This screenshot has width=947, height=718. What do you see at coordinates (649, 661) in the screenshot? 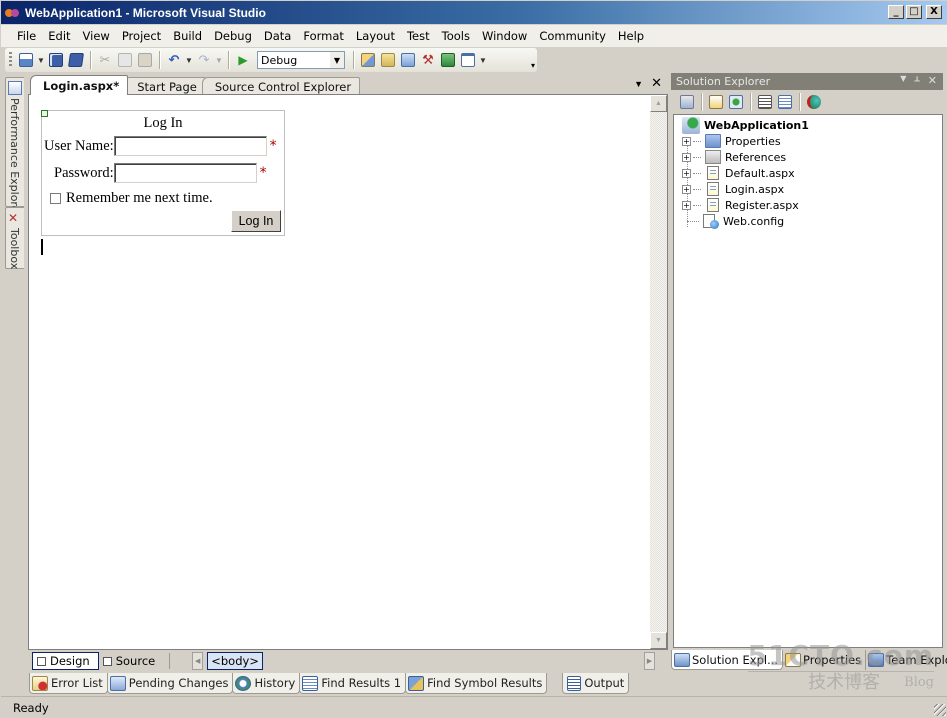
I see `tag-nav-right-button: ▶` at bounding box center [649, 661].